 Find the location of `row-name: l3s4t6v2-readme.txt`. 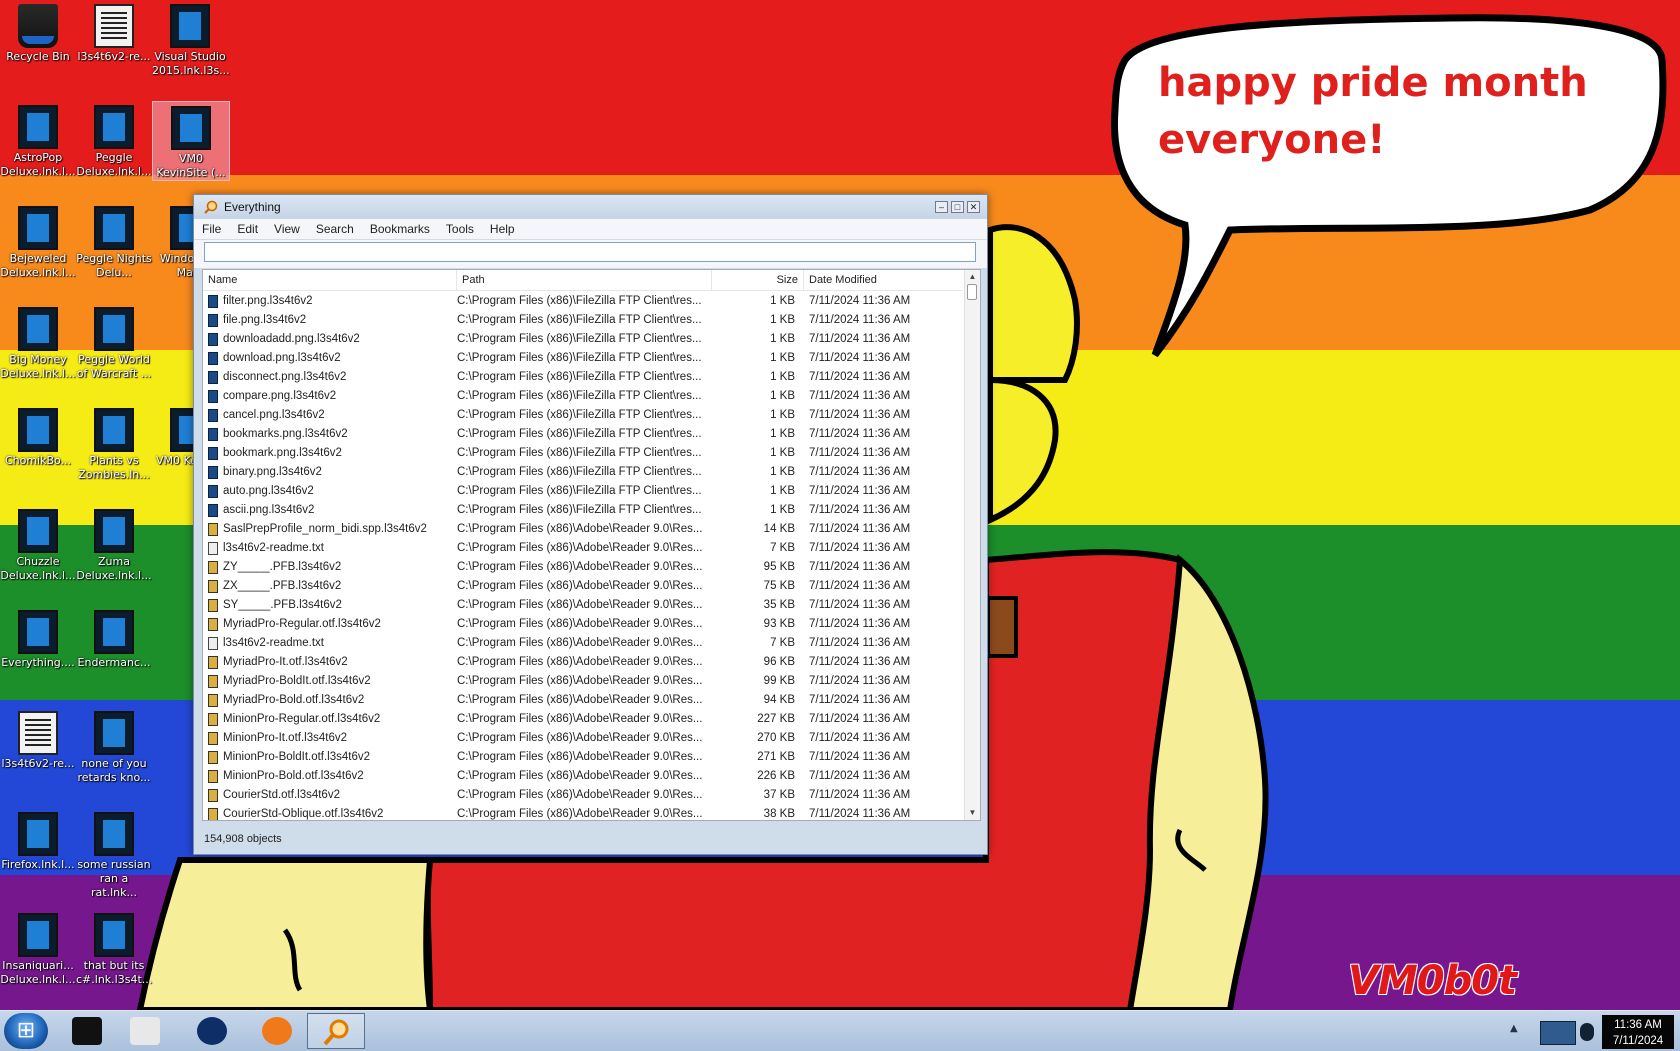

row-name: l3s4t6v2-readme.txt is located at coordinates (273, 643).